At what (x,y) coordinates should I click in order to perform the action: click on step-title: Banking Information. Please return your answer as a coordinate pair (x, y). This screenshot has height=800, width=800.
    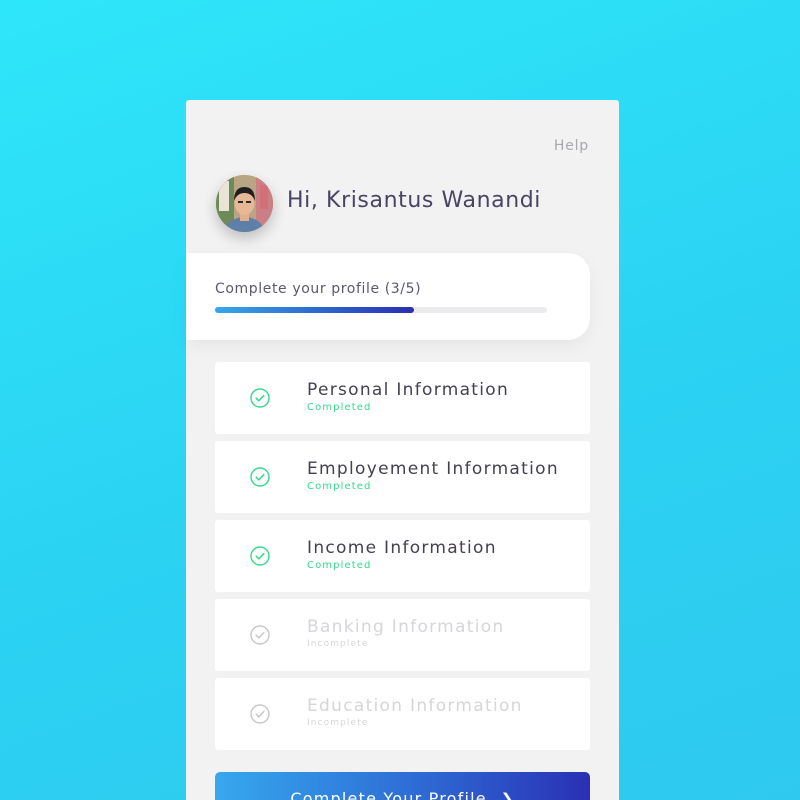
    Looking at the image, I should click on (406, 627).